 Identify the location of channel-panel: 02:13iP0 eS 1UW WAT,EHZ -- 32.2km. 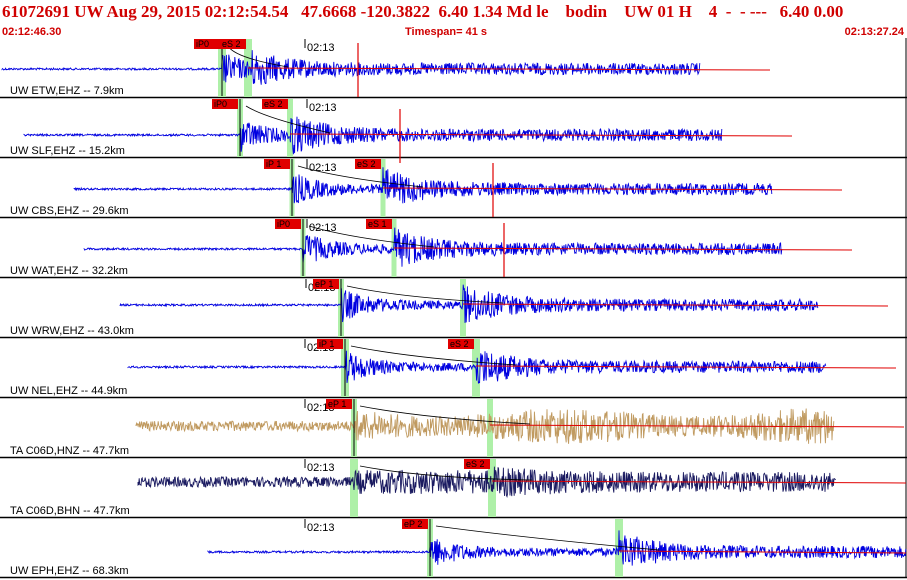
(453, 248).